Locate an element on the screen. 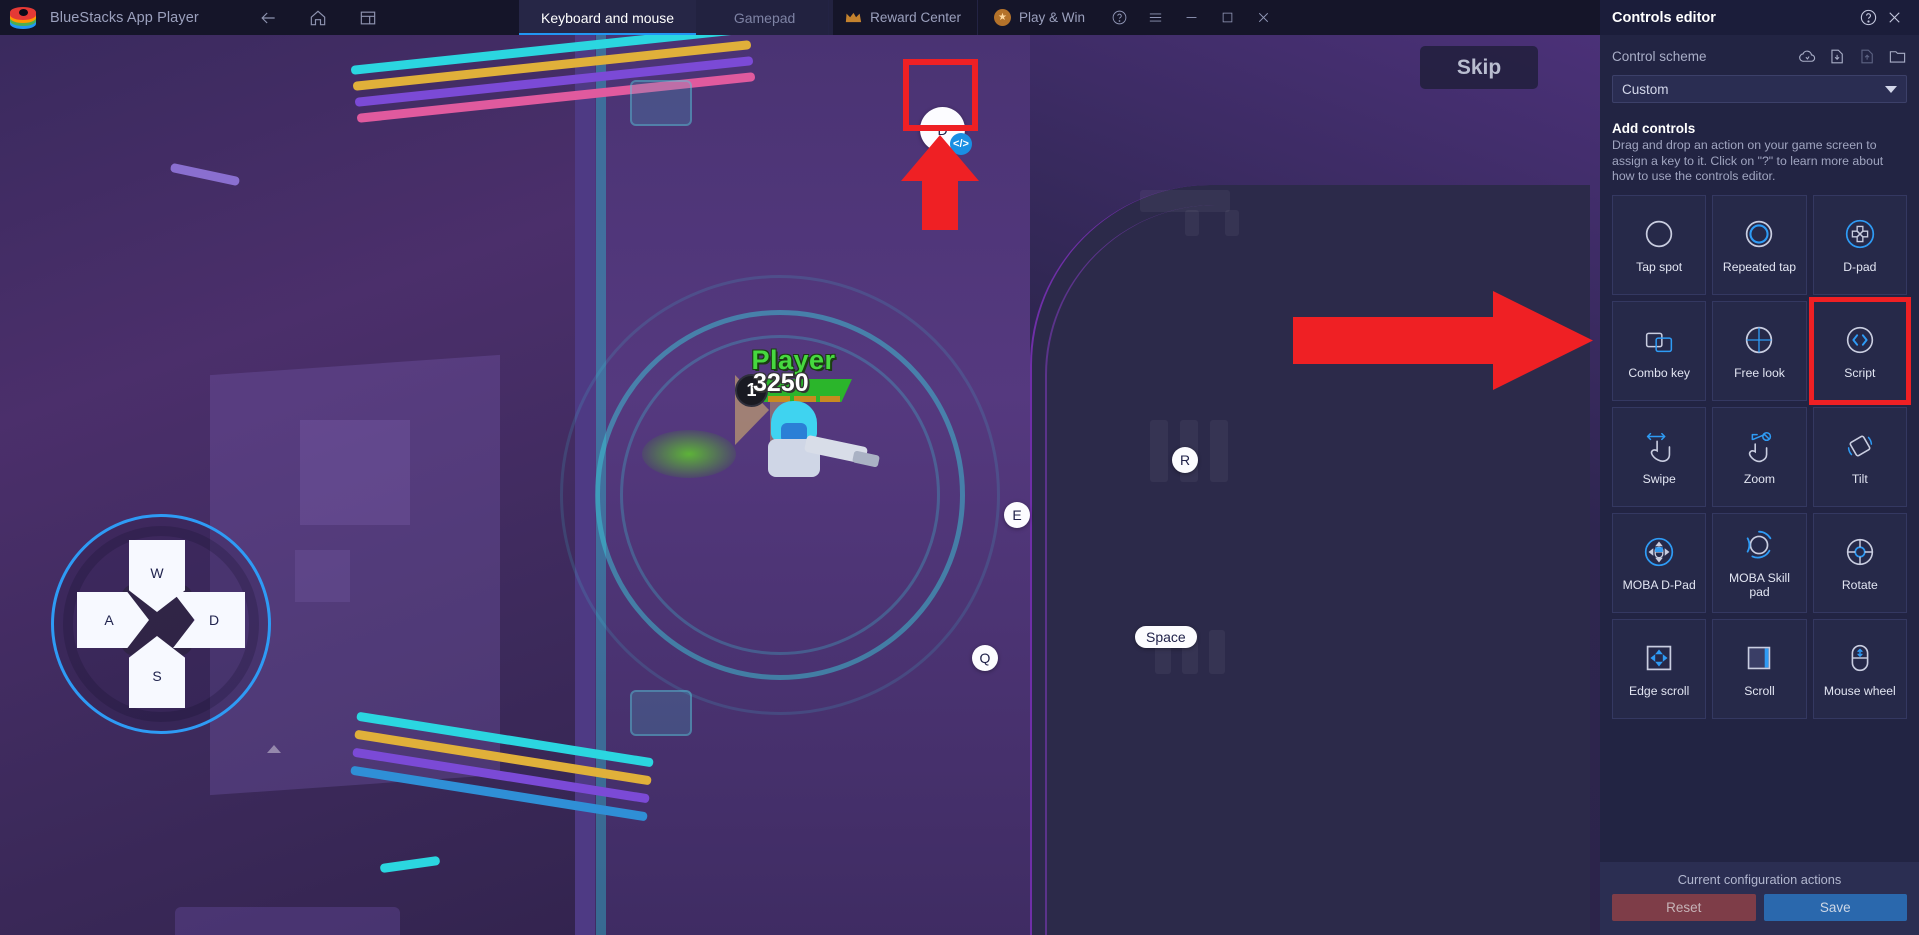  control-tile-tilt: Tilt is located at coordinates (1859, 456).